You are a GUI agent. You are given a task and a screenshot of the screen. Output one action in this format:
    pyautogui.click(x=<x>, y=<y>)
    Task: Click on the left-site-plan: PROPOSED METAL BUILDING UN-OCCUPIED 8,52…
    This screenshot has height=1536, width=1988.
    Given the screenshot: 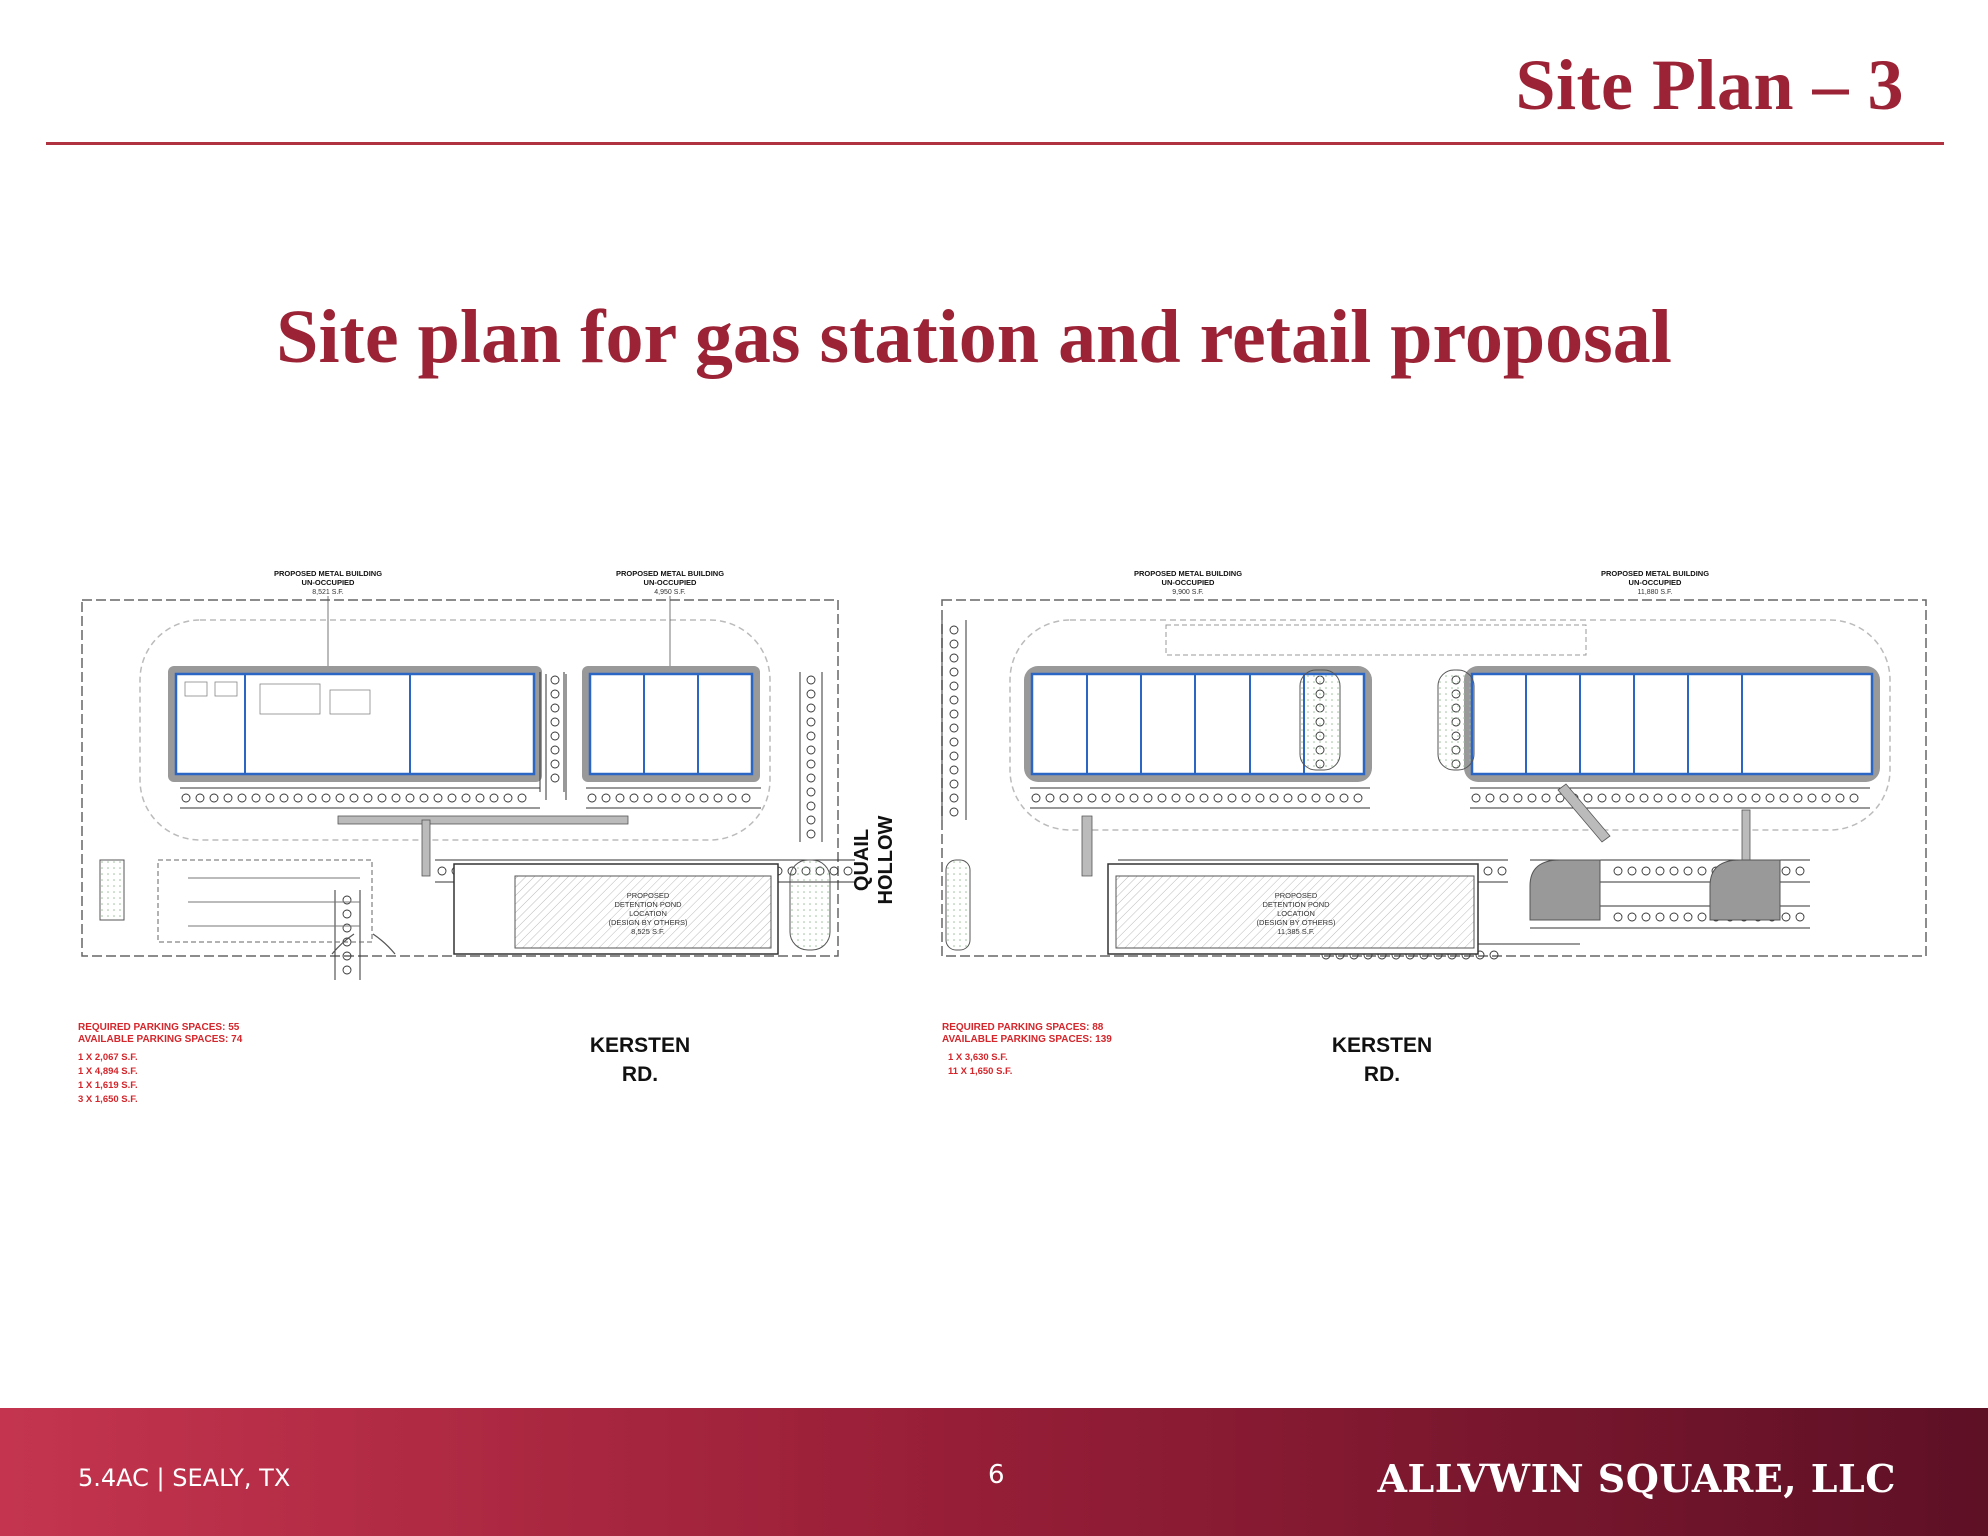 What is the action you would take?
    pyautogui.click(x=466, y=837)
    